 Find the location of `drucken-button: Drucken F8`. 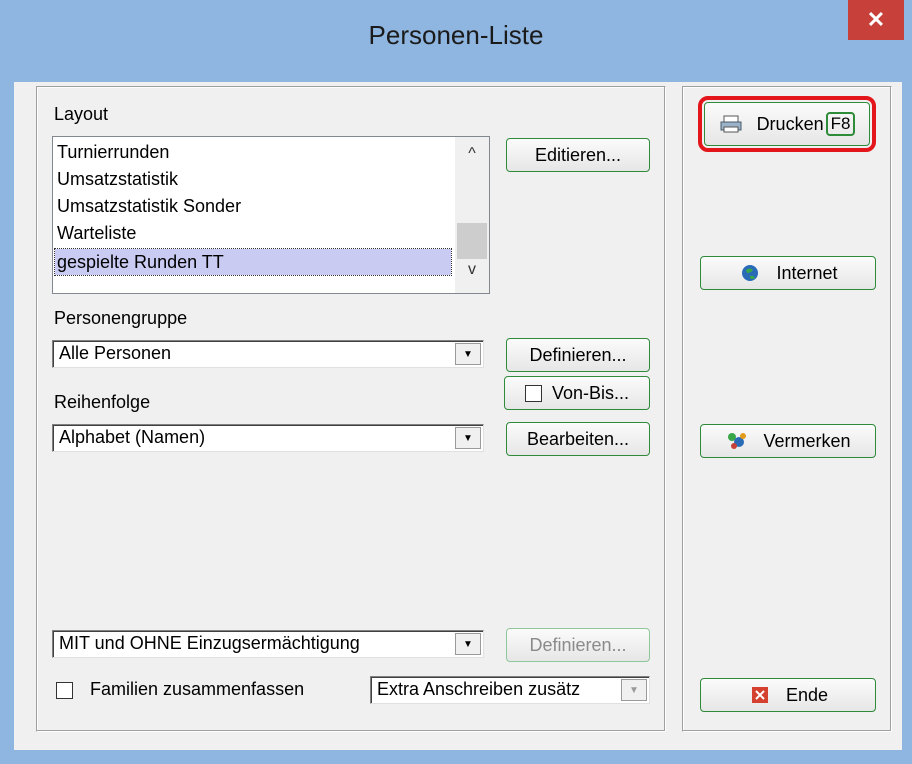

drucken-button: Drucken F8 is located at coordinates (787, 124).